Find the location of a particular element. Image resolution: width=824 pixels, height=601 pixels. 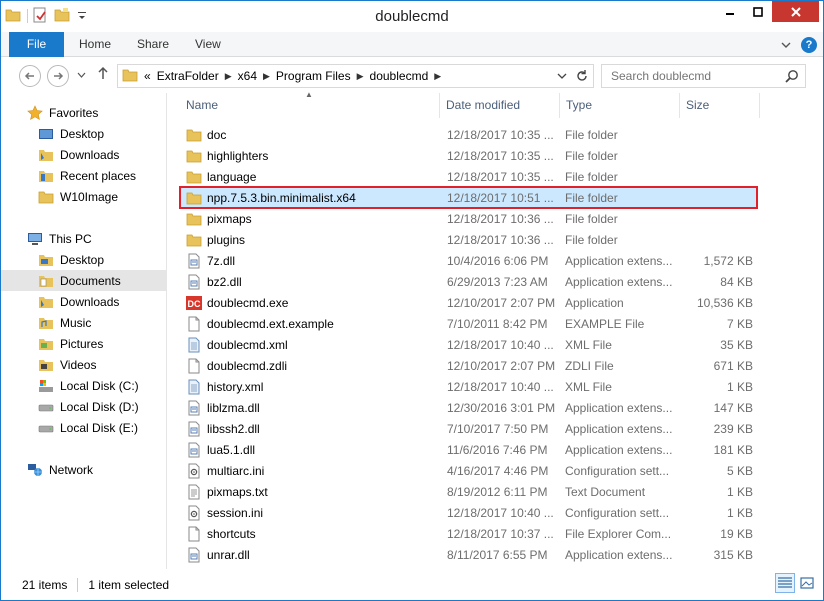

file-row: doc 12/18/2017 10:35 ... File folder is located at coordinates (468, 134).